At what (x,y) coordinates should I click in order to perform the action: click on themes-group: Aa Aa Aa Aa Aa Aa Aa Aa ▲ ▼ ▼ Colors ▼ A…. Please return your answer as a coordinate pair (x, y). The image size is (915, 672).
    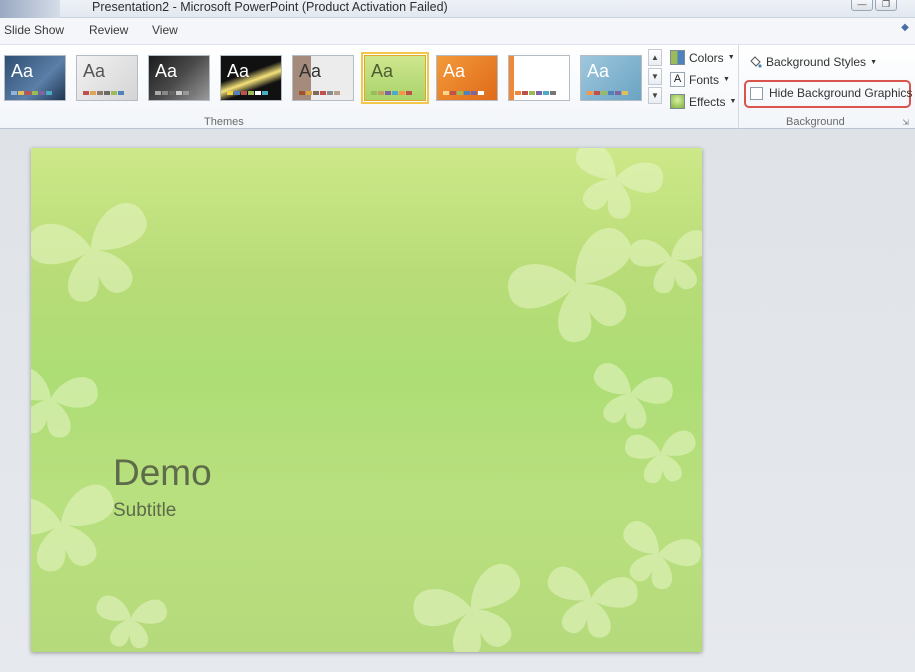
    Looking at the image, I should click on (369, 87).